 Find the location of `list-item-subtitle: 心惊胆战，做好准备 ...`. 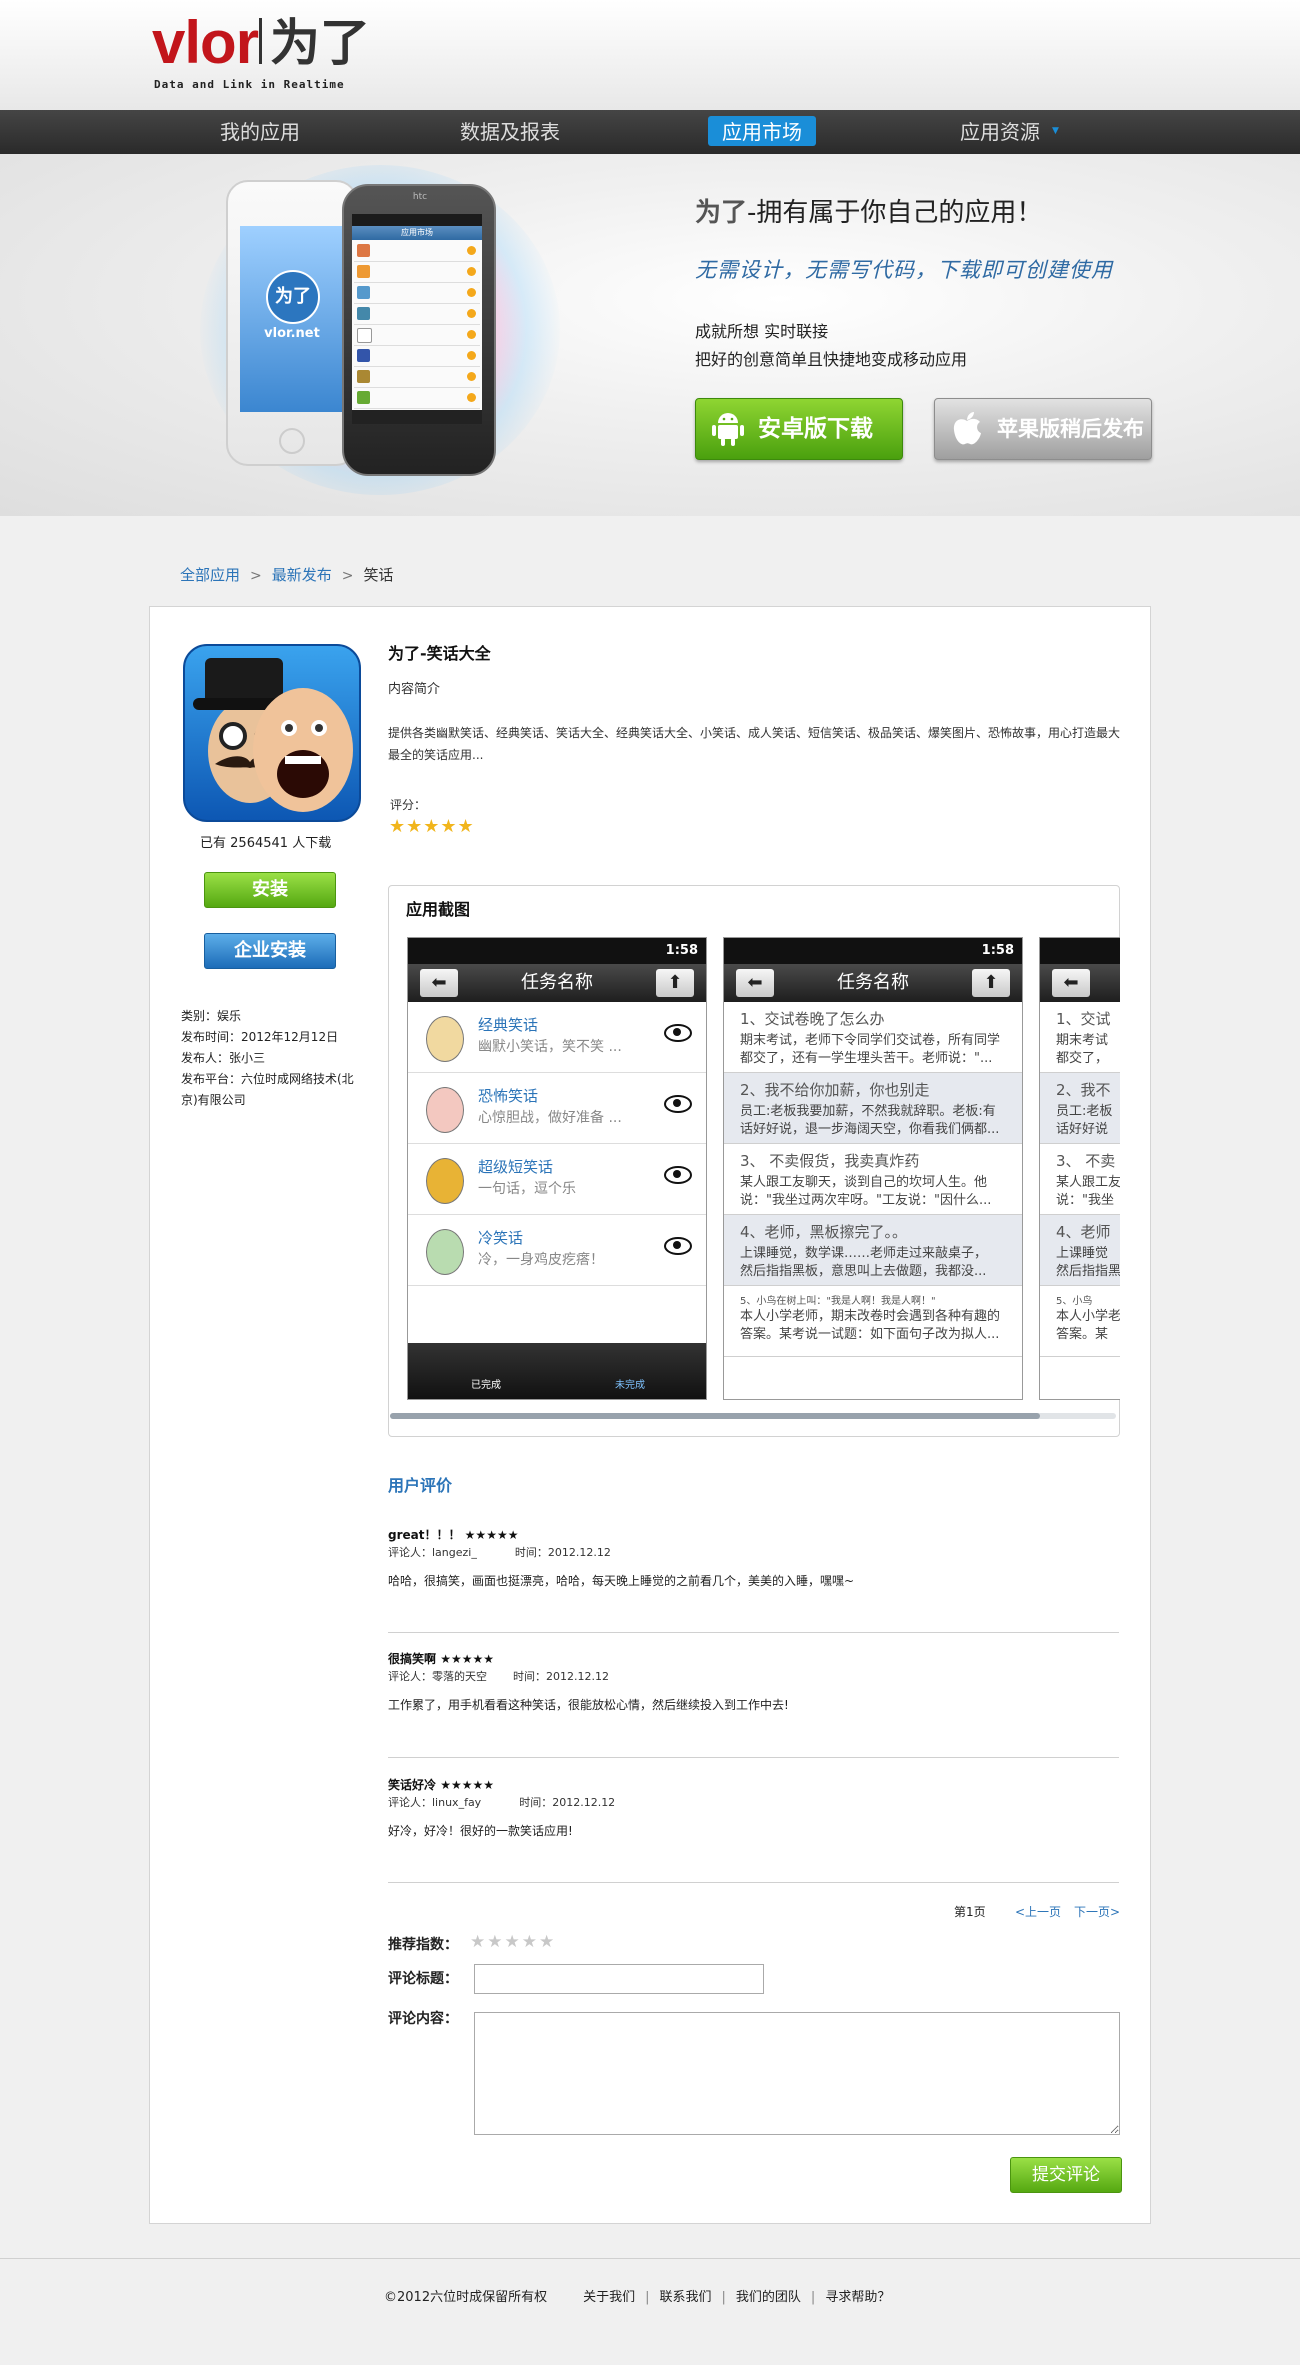

list-item-subtitle: 心惊胆战，做好准备 ... is located at coordinates (550, 1118).